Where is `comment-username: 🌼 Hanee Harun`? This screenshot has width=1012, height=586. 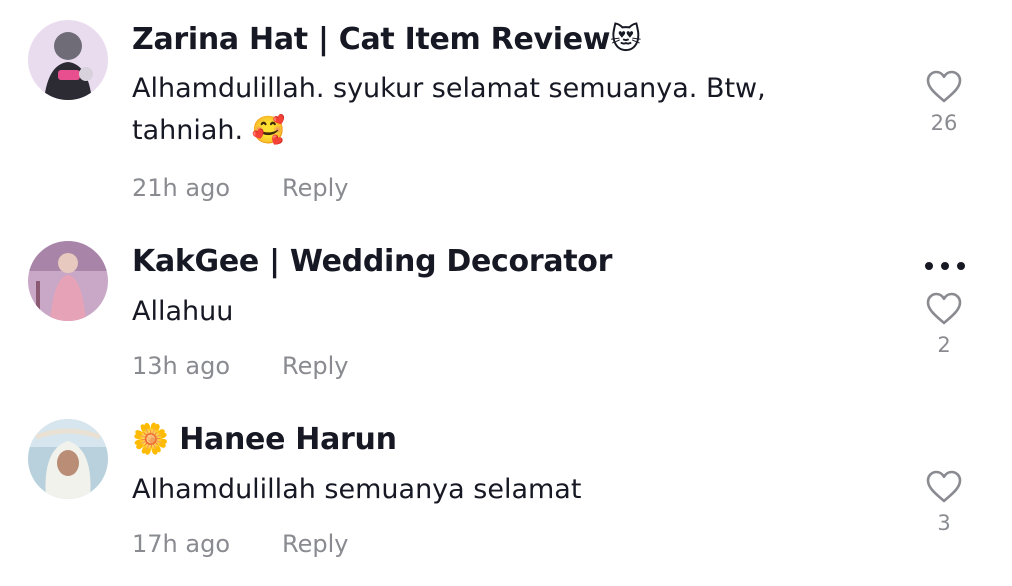
comment-username: 🌼 Hanee Harun is located at coordinates (264, 439).